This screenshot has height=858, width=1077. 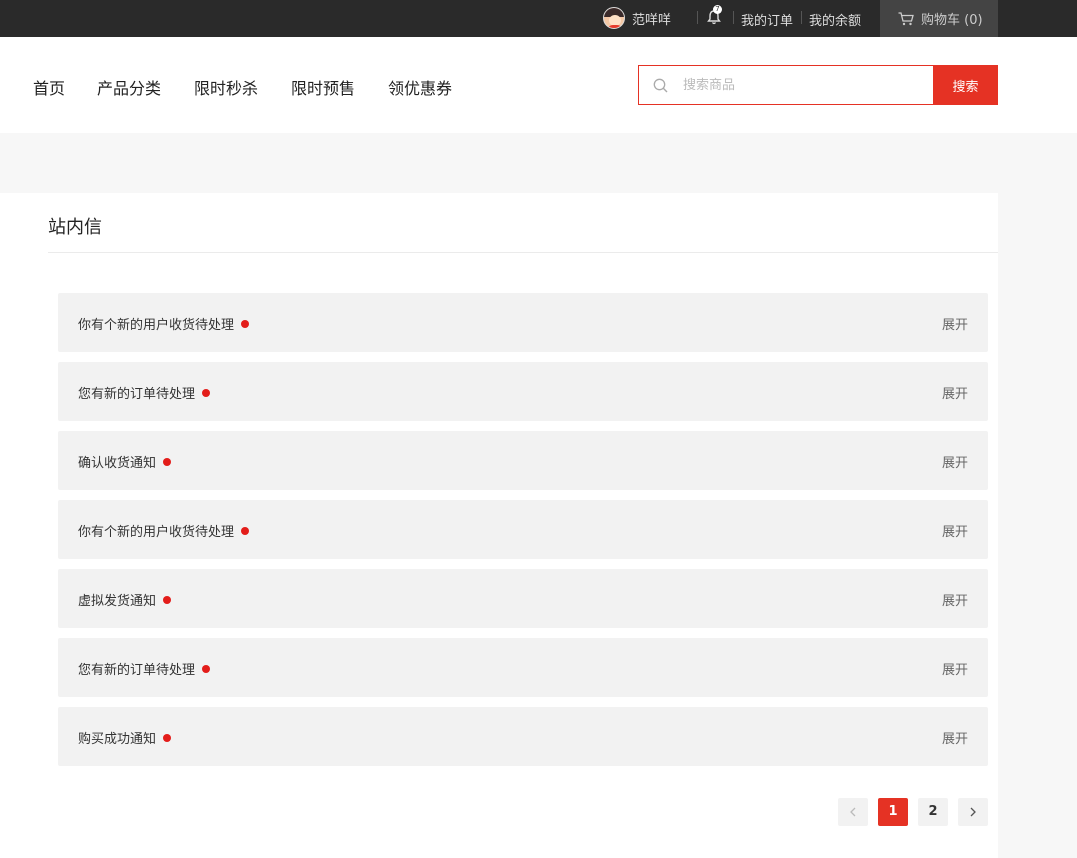 I want to click on nav-flash-sale: 限时秒杀, so click(x=226, y=87).